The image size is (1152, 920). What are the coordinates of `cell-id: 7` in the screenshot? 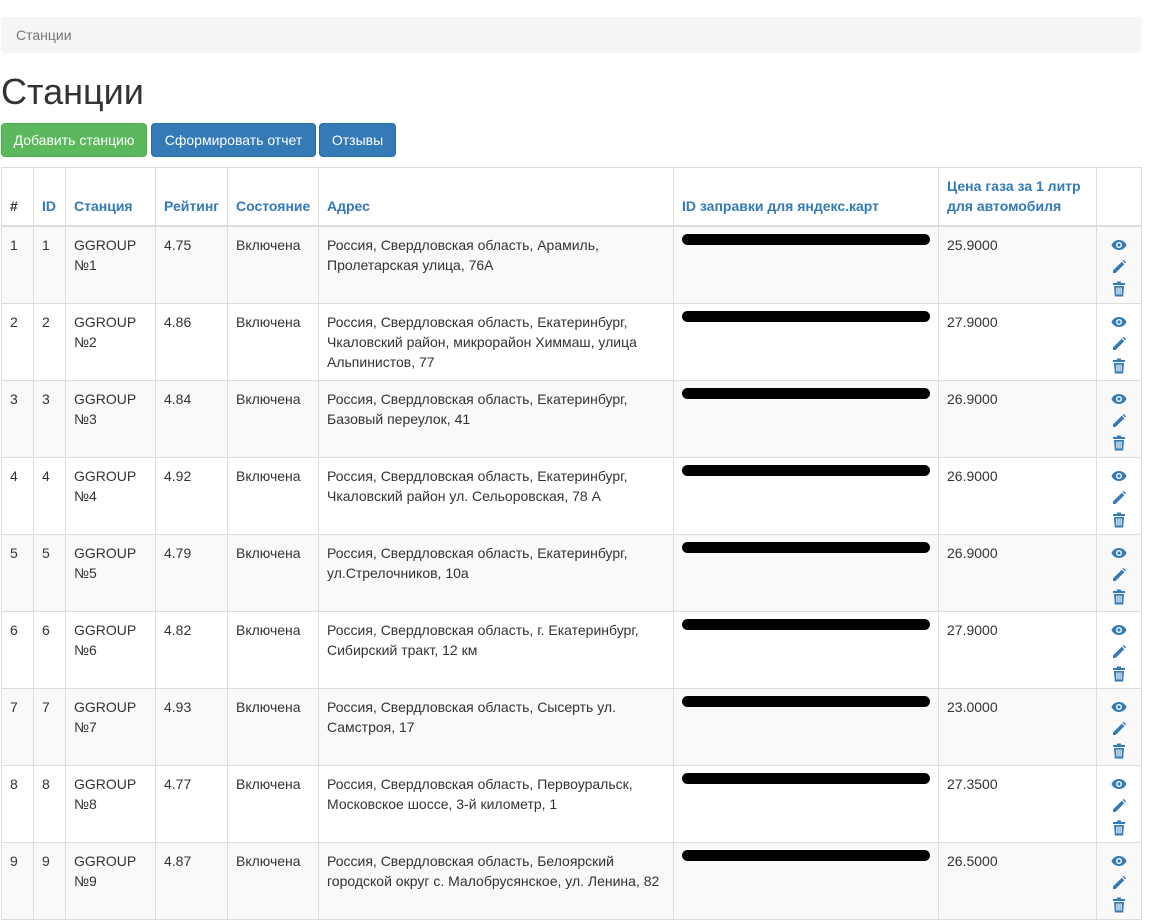 It's located at (49, 726).